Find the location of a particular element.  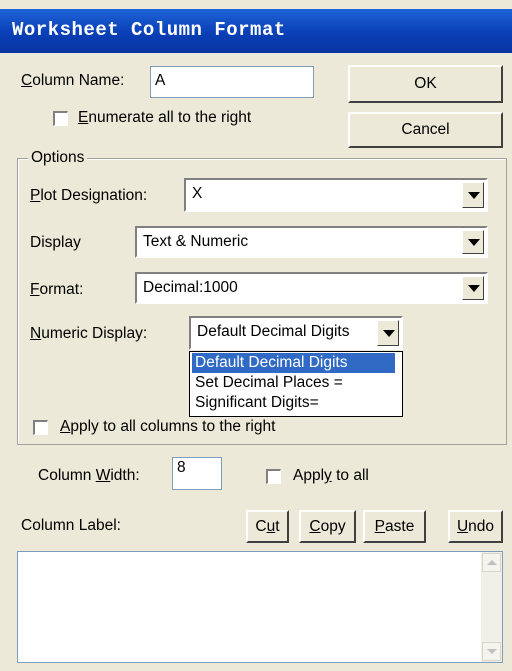

apply-to-all-checkbox is located at coordinates (273, 476).